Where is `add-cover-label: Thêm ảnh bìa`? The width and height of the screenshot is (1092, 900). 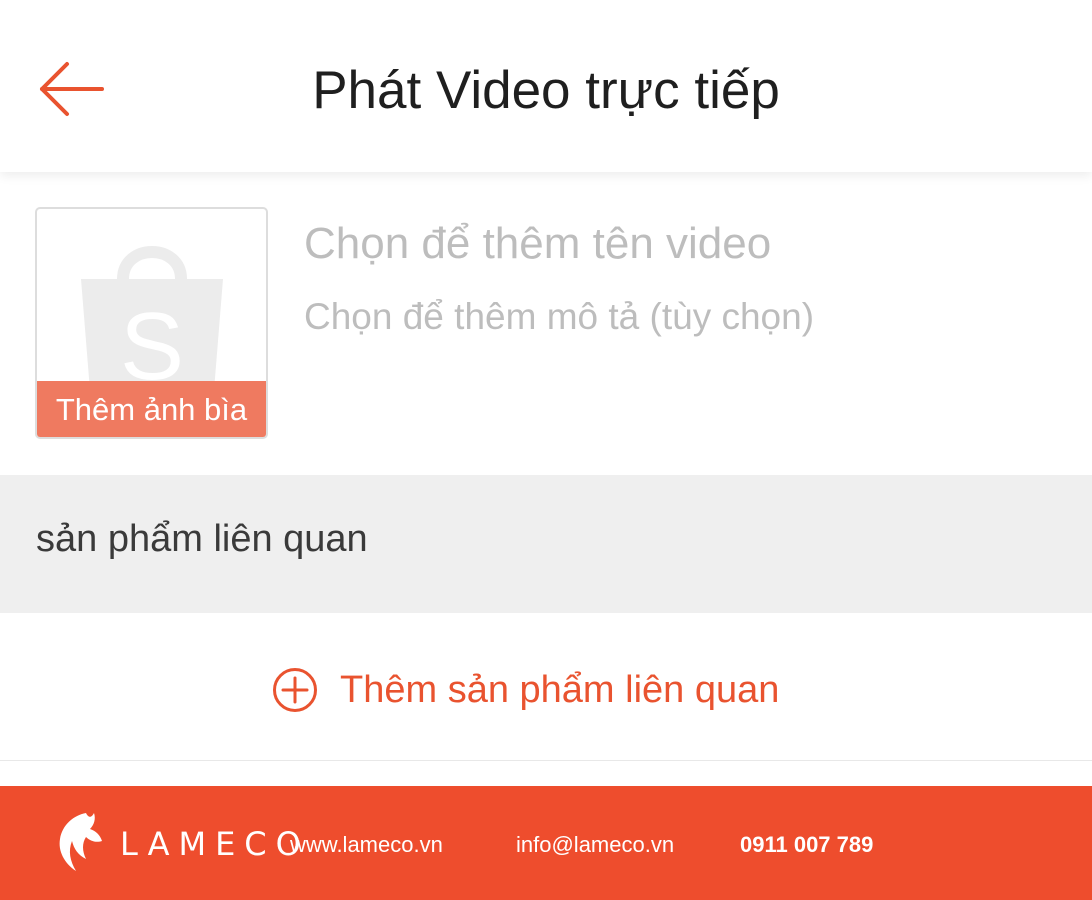
add-cover-label: Thêm ảnh bìa is located at coordinates (151, 409).